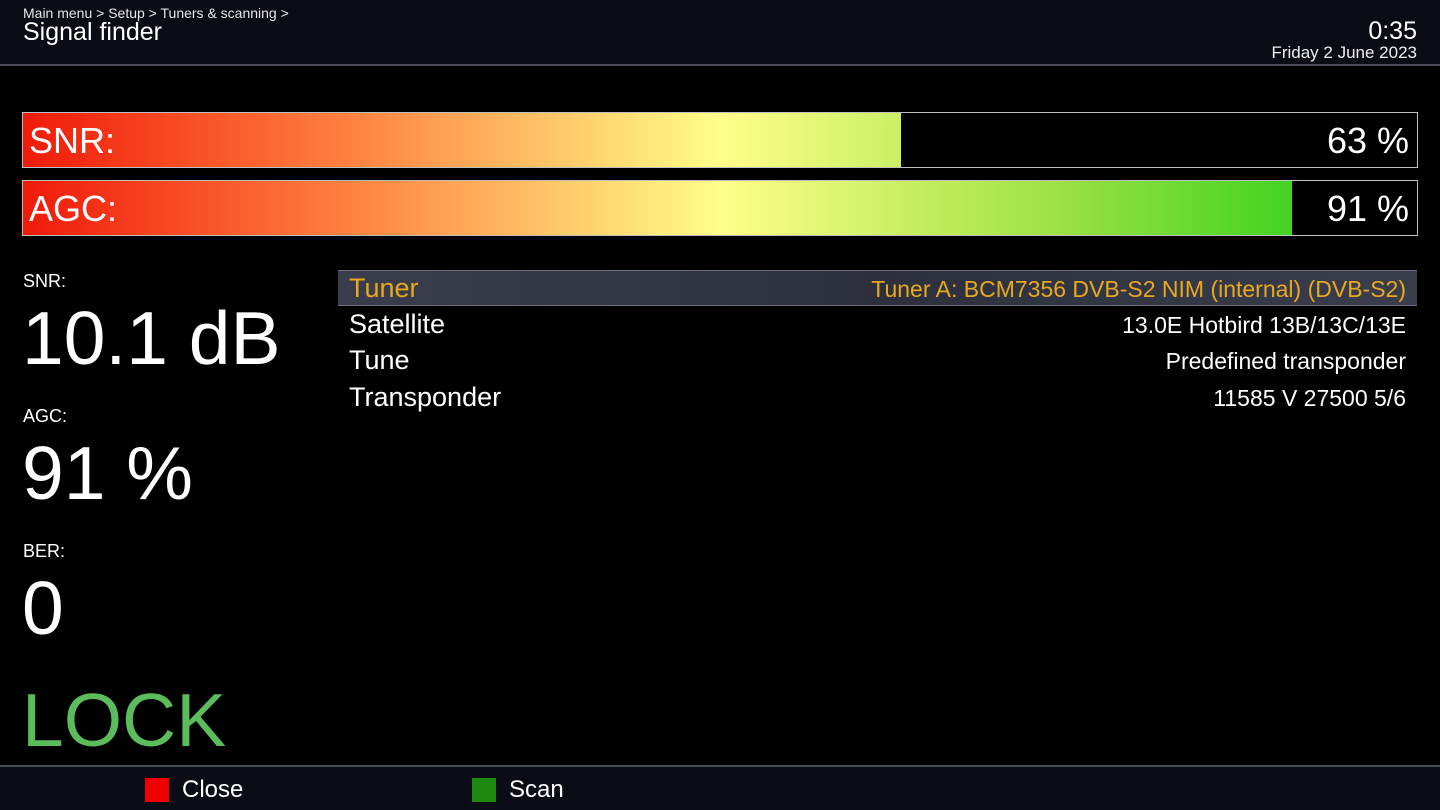  What do you see at coordinates (45, 416) in the screenshot?
I see `agc-label: AGC:` at bounding box center [45, 416].